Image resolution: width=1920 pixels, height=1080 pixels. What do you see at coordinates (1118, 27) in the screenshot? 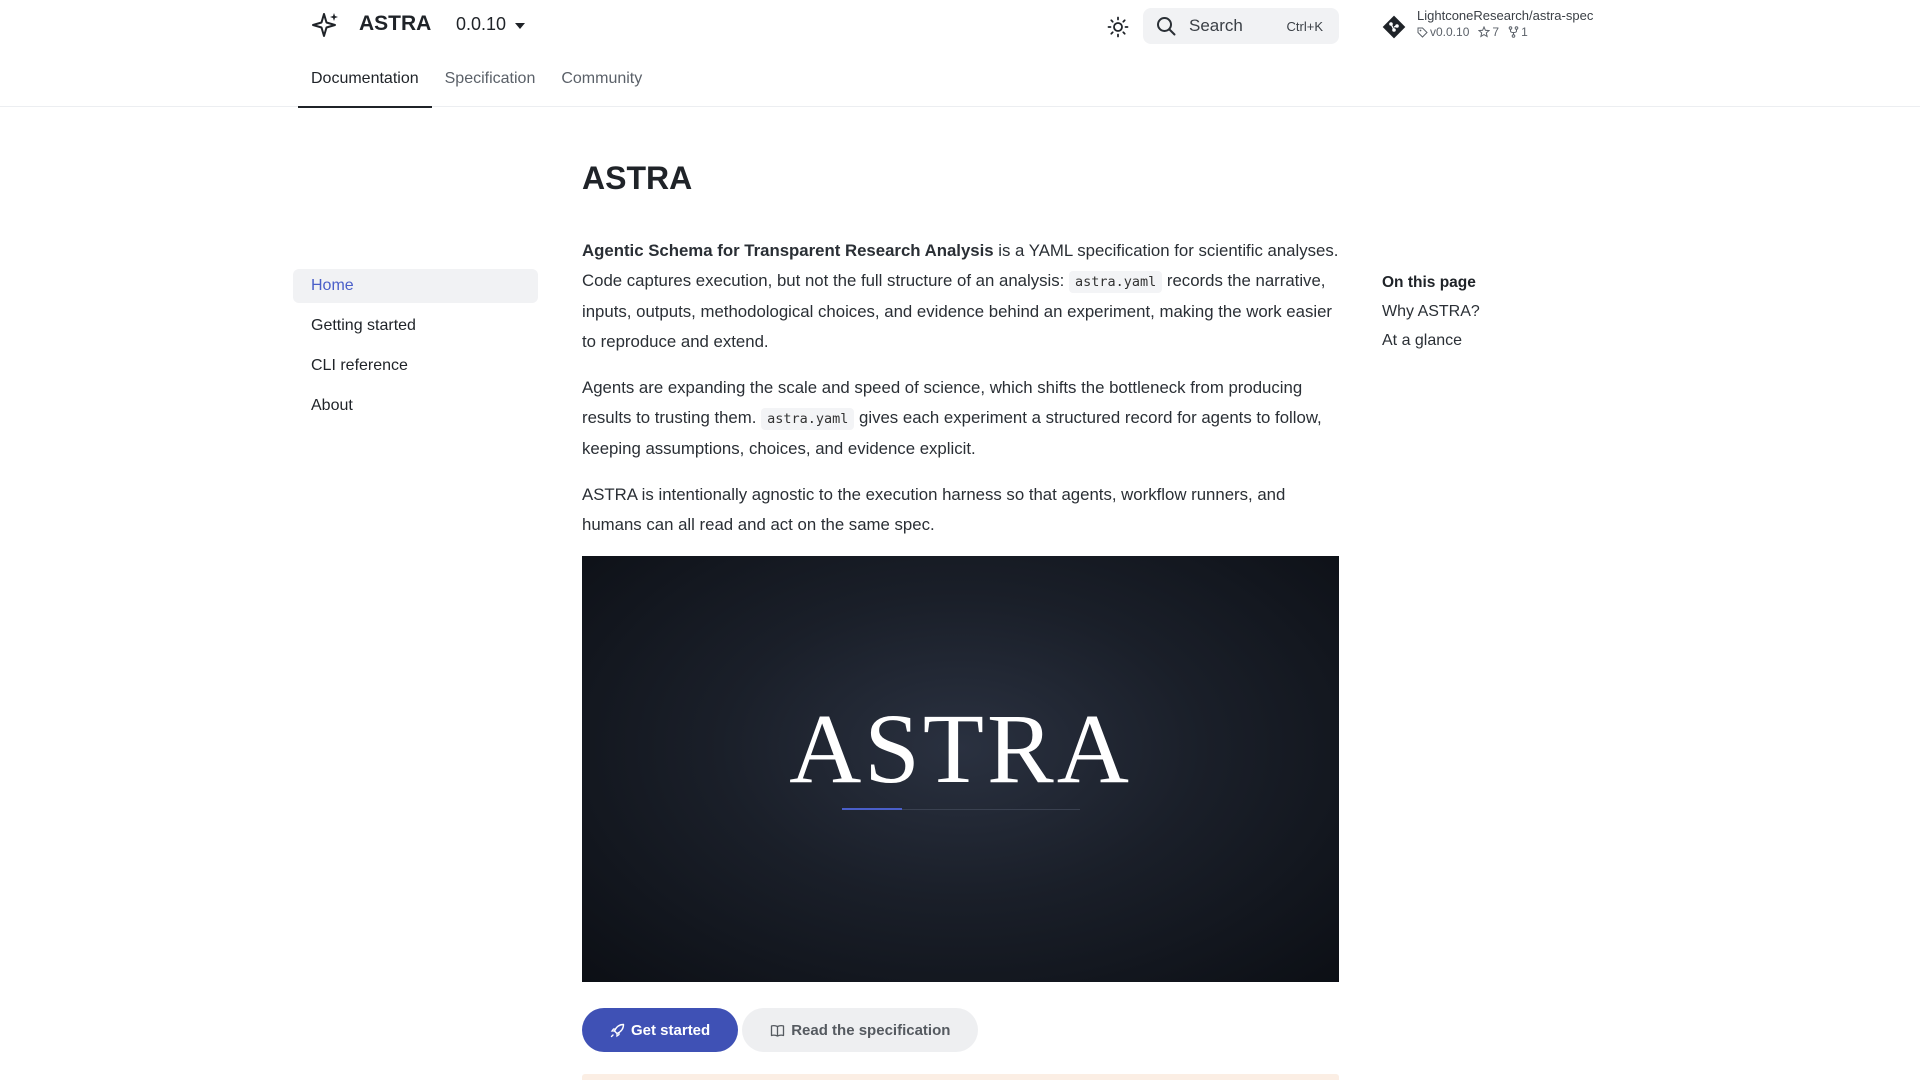
I see `sun-icon` at bounding box center [1118, 27].